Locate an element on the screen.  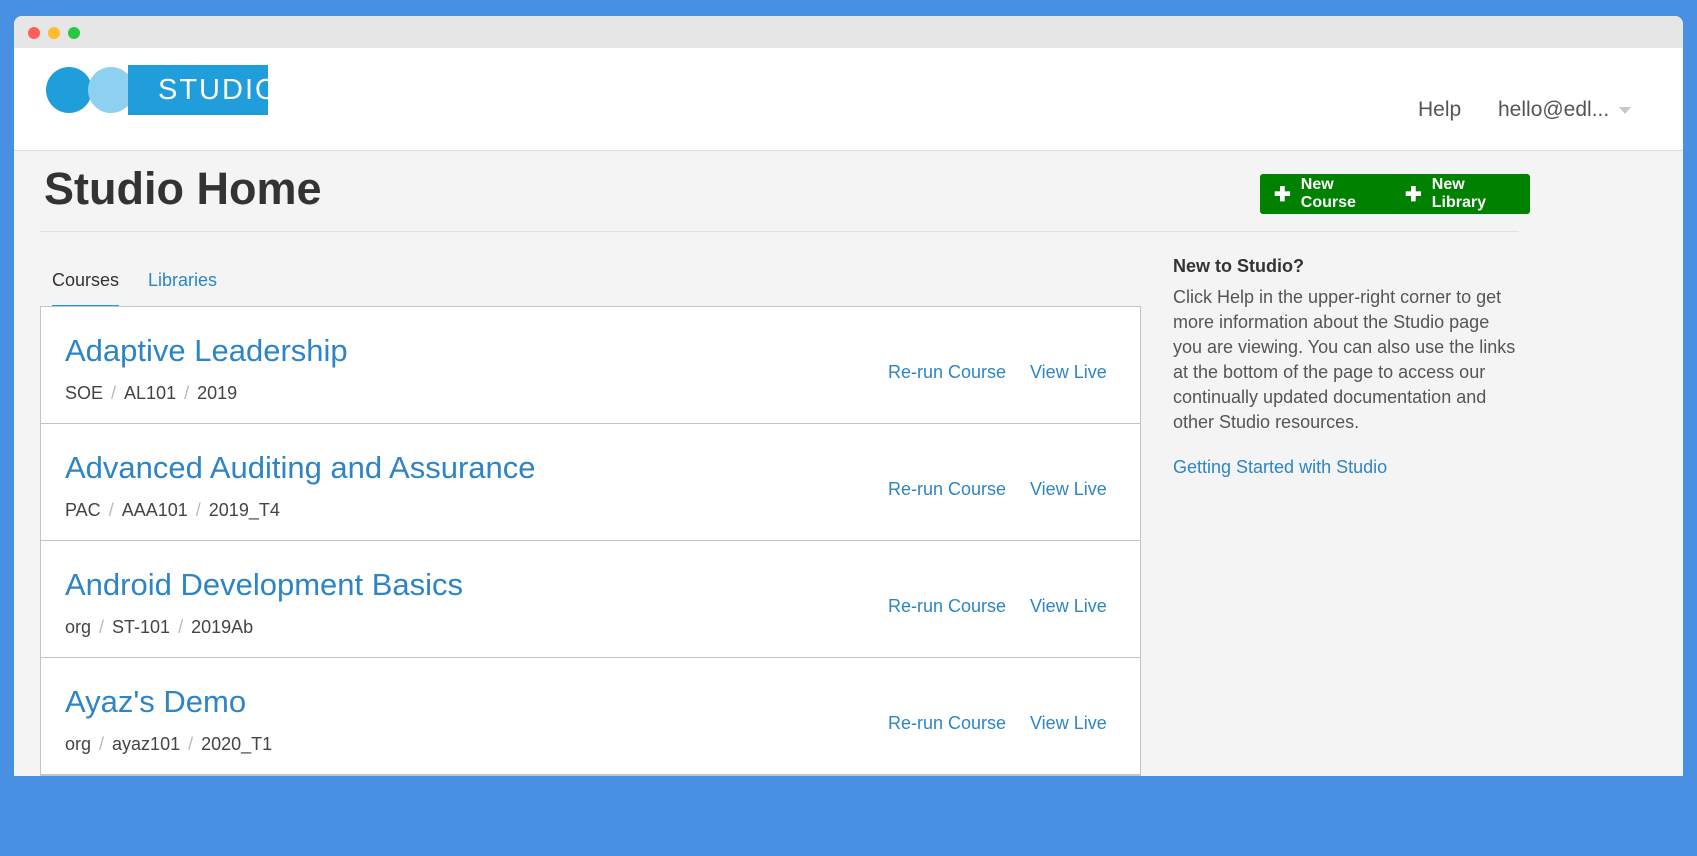
chevron-down-icon is located at coordinates (1625, 110).